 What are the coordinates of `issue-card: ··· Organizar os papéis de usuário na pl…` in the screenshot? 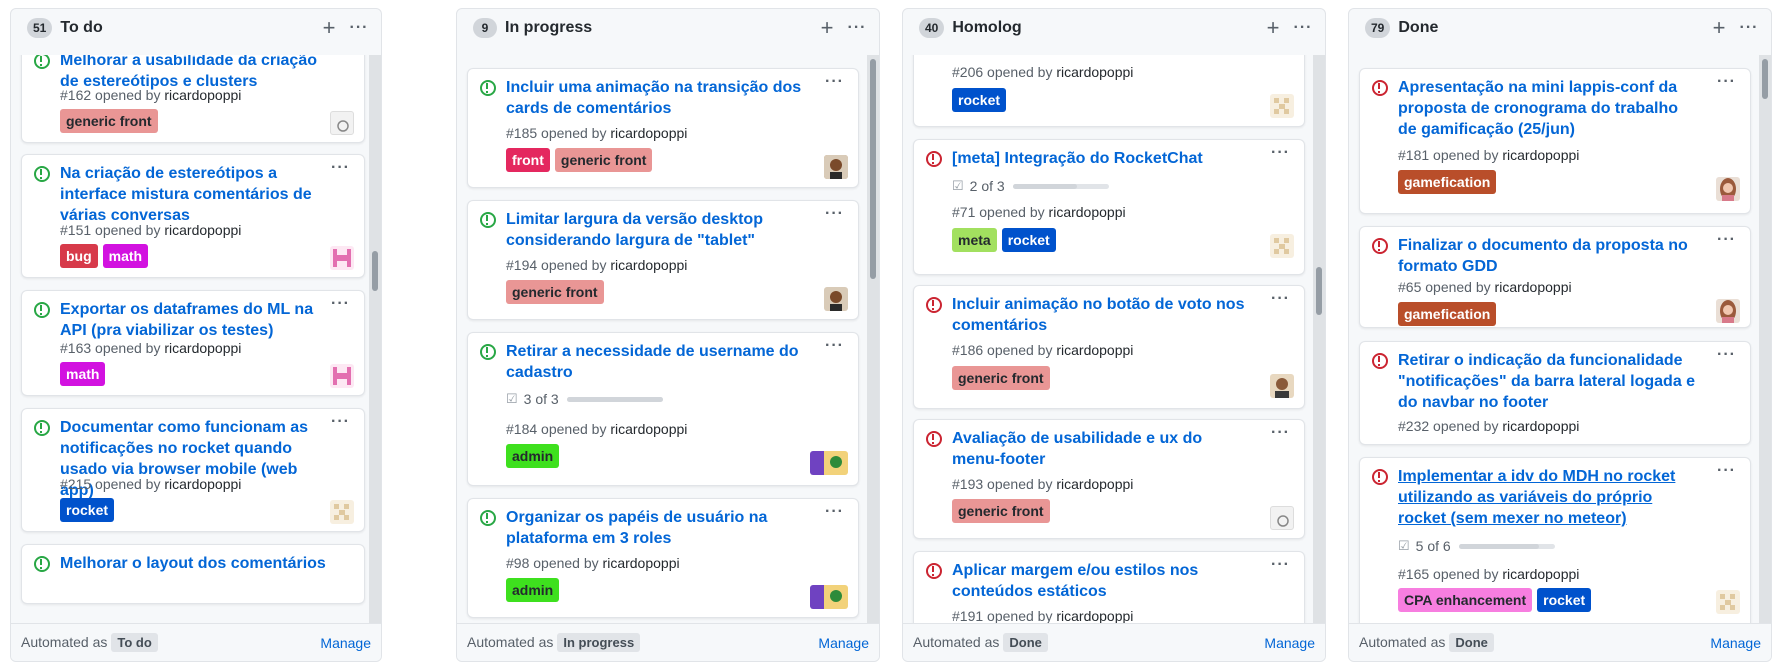 It's located at (663, 558).